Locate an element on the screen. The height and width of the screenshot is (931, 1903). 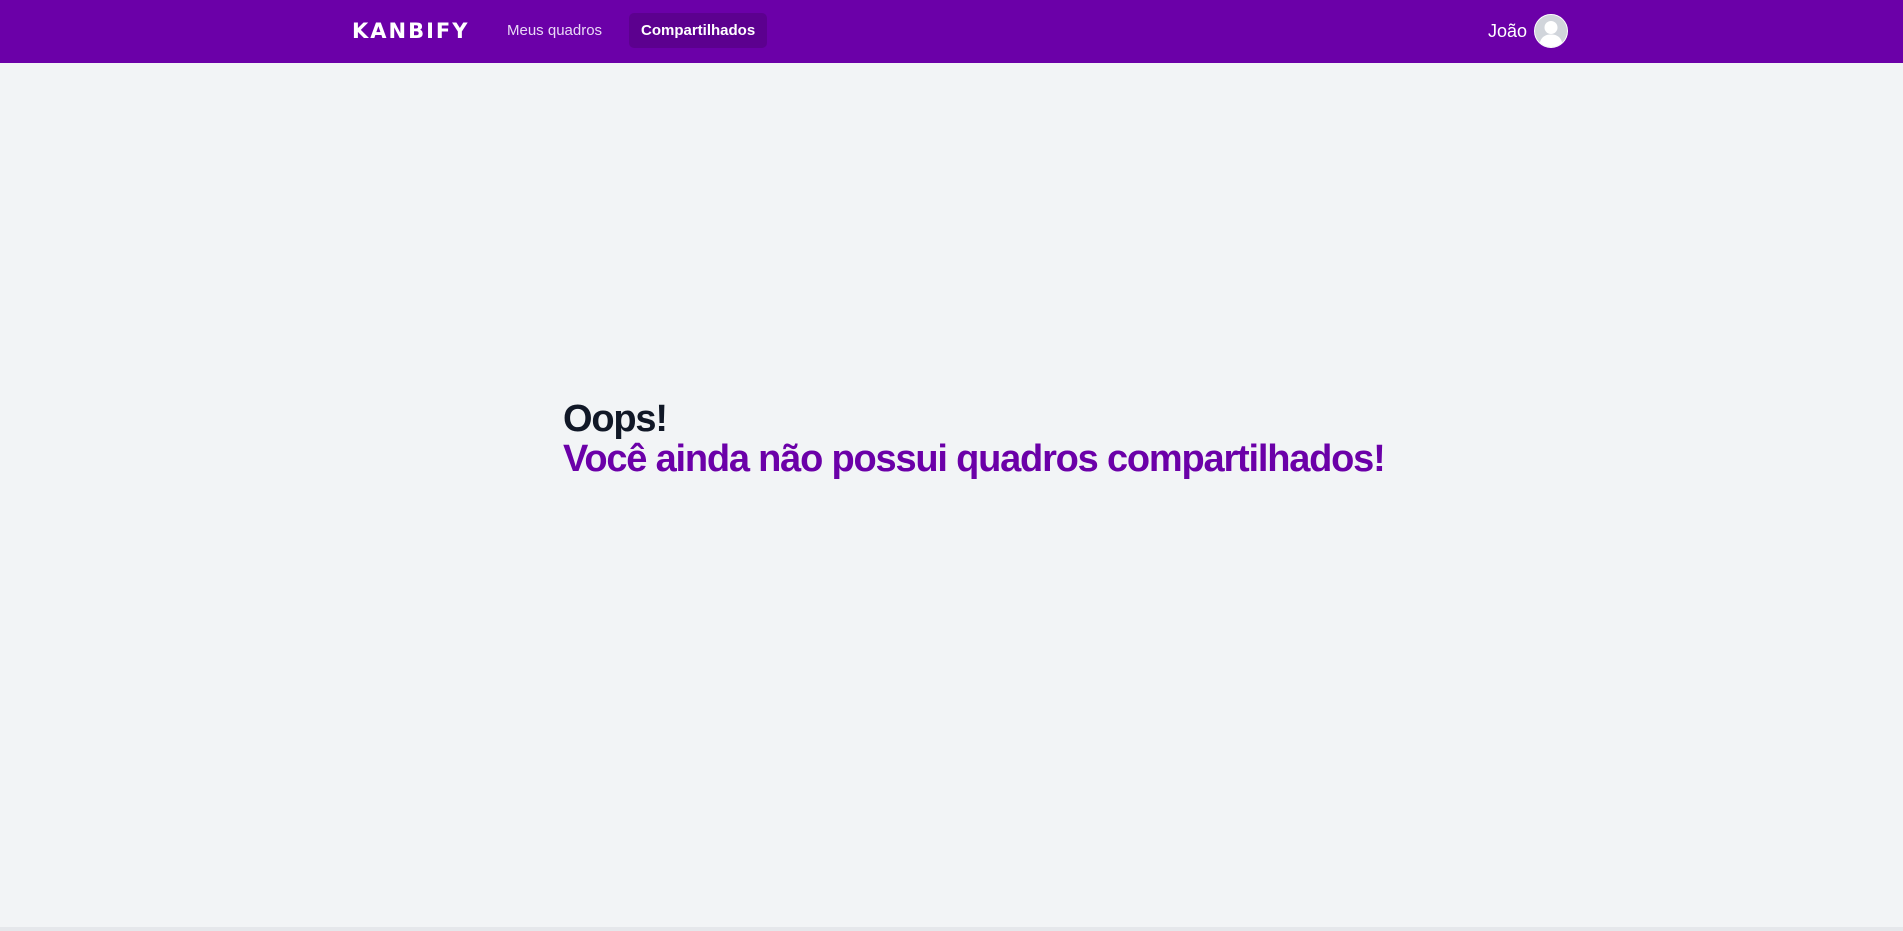
page-bottom-divider is located at coordinates (951, 929).